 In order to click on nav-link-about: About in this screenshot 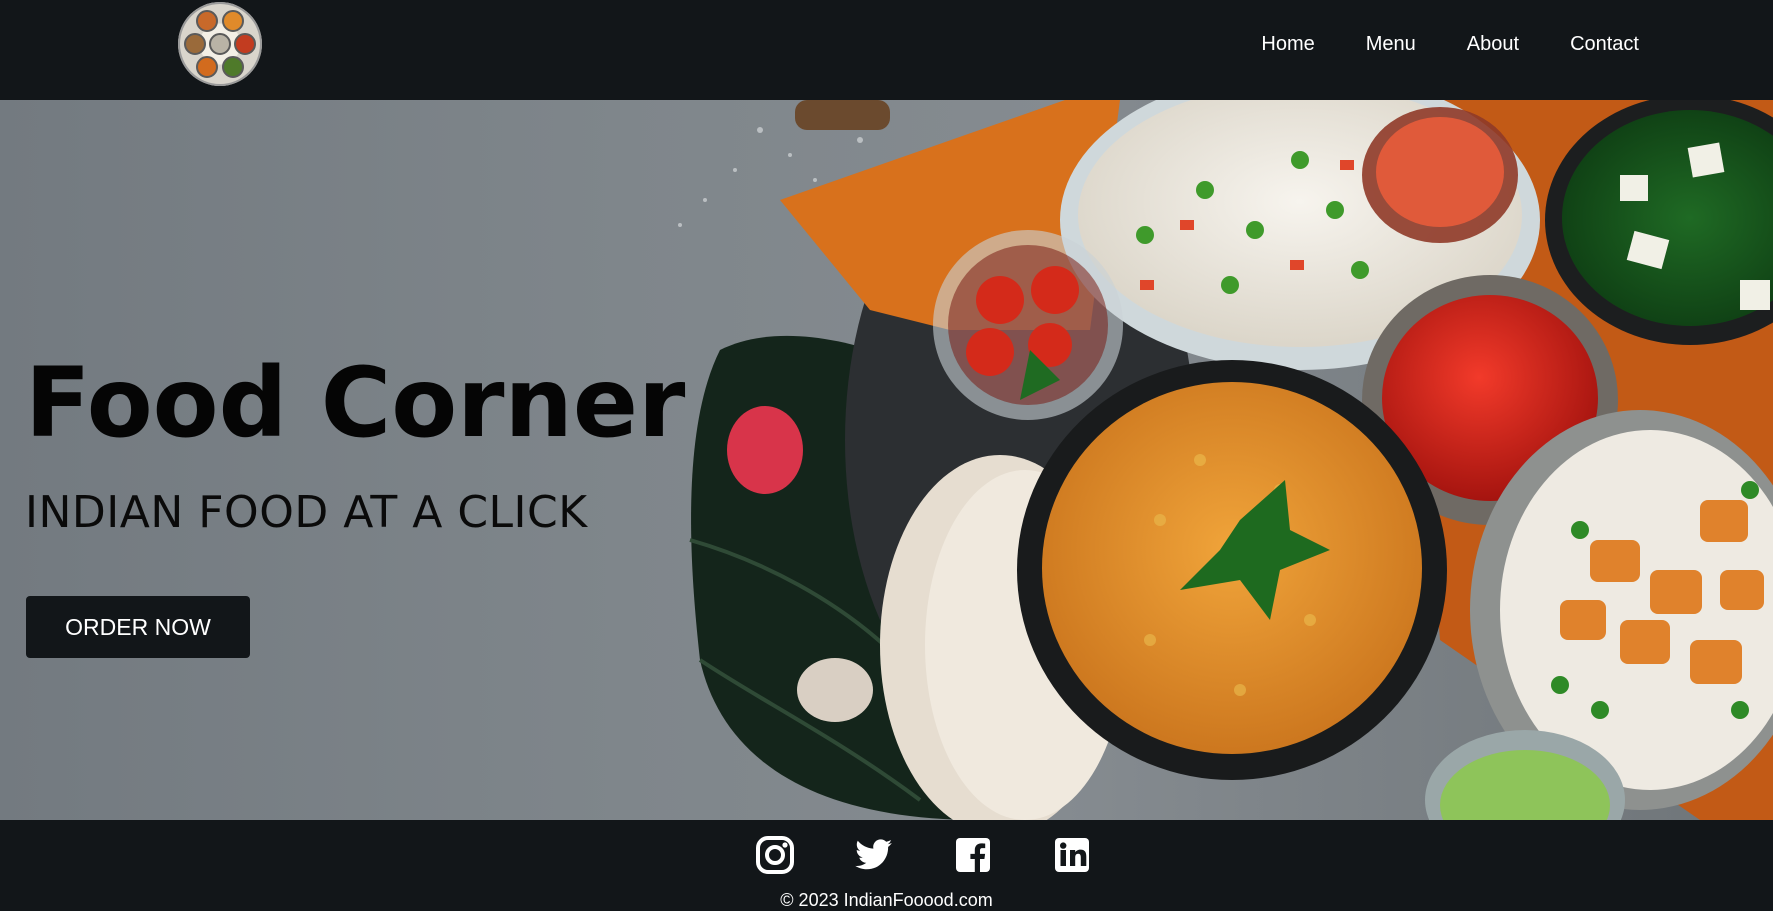, I will do `click(1493, 44)`.